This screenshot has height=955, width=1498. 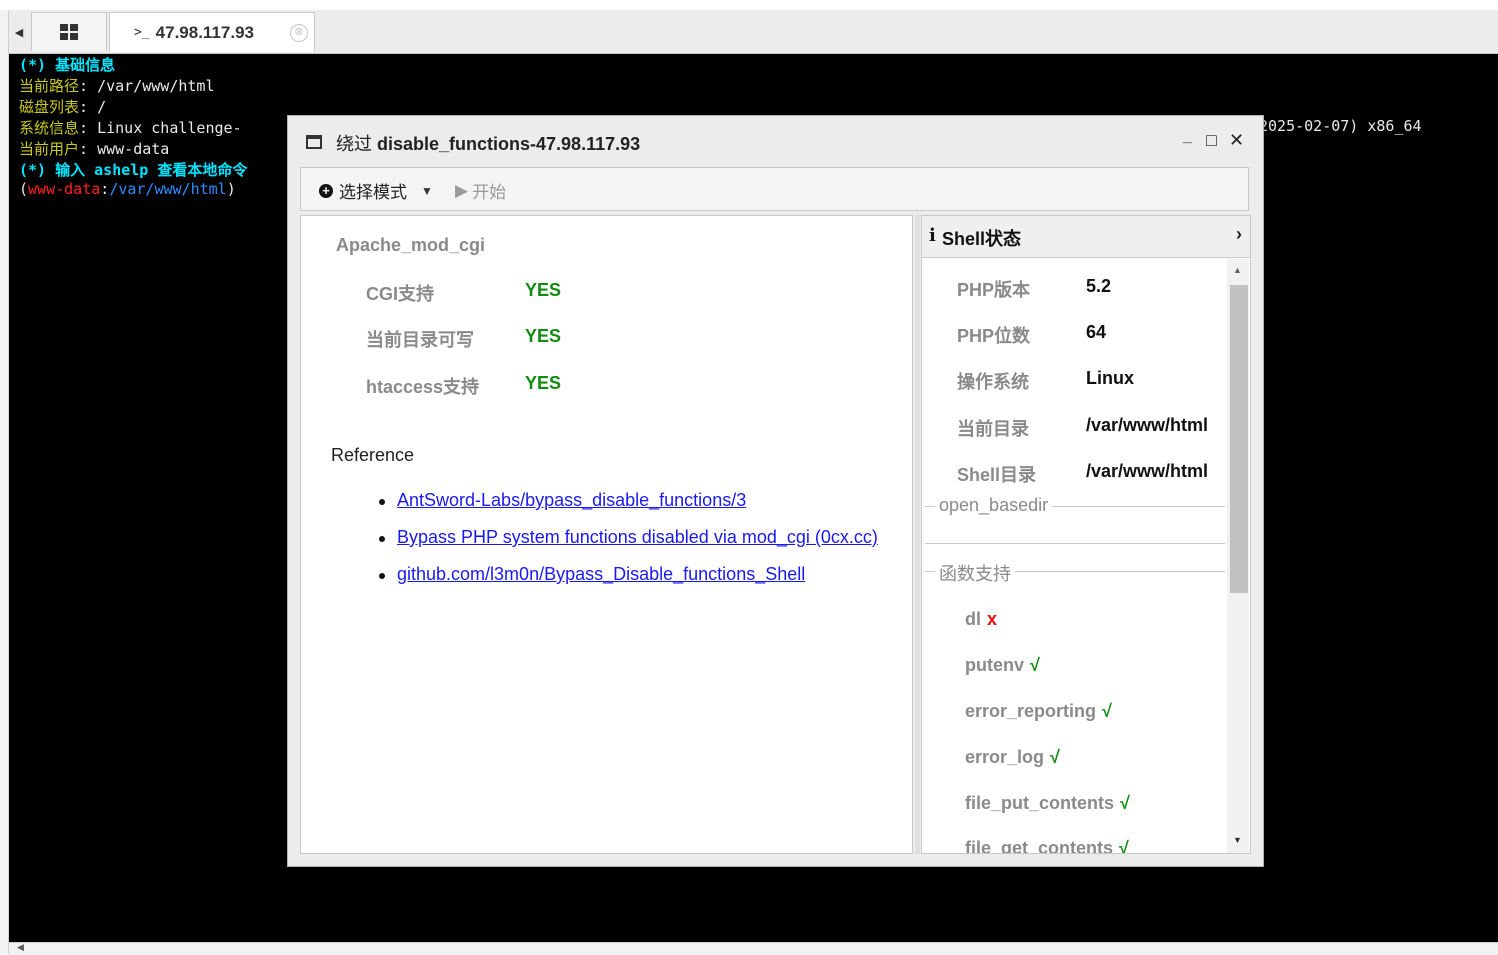 I want to click on info-value: Linux, so click(x=1110, y=378).